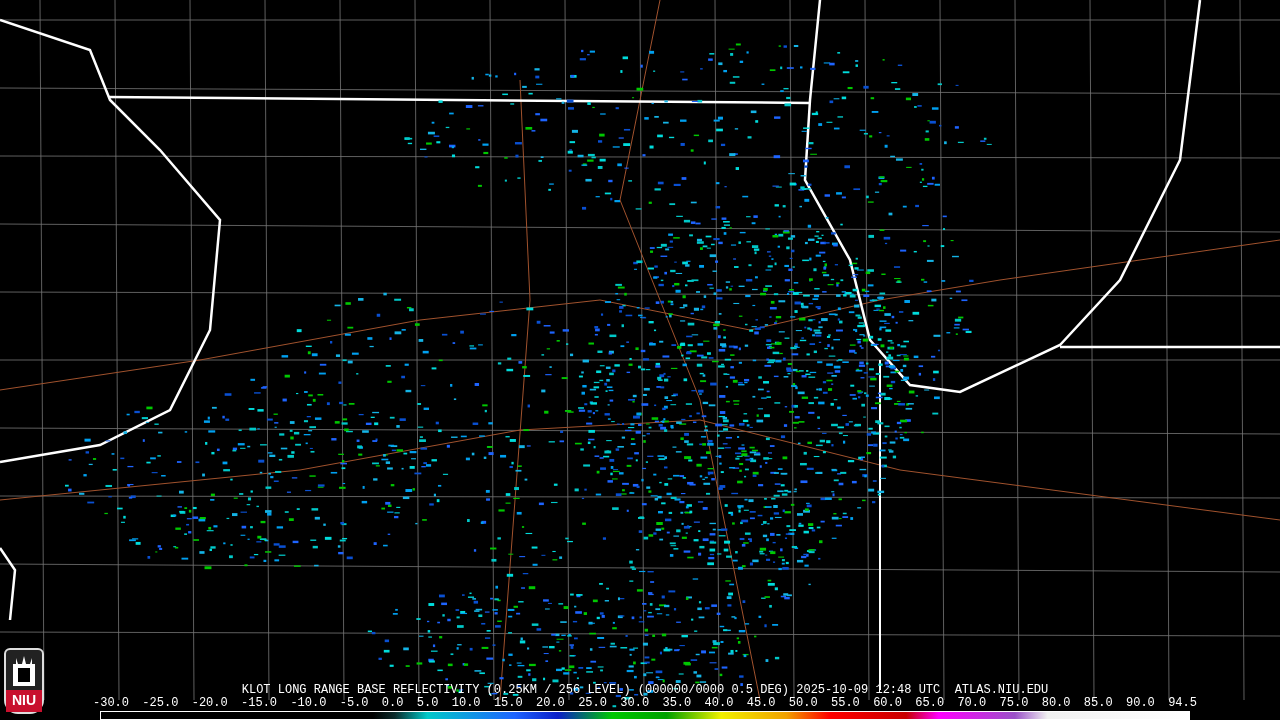 The width and height of the screenshot is (1280, 720). What do you see at coordinates (392, 703) in the screenshot?
I see `scale-label: 0.0` at bounding box center [392, 703].